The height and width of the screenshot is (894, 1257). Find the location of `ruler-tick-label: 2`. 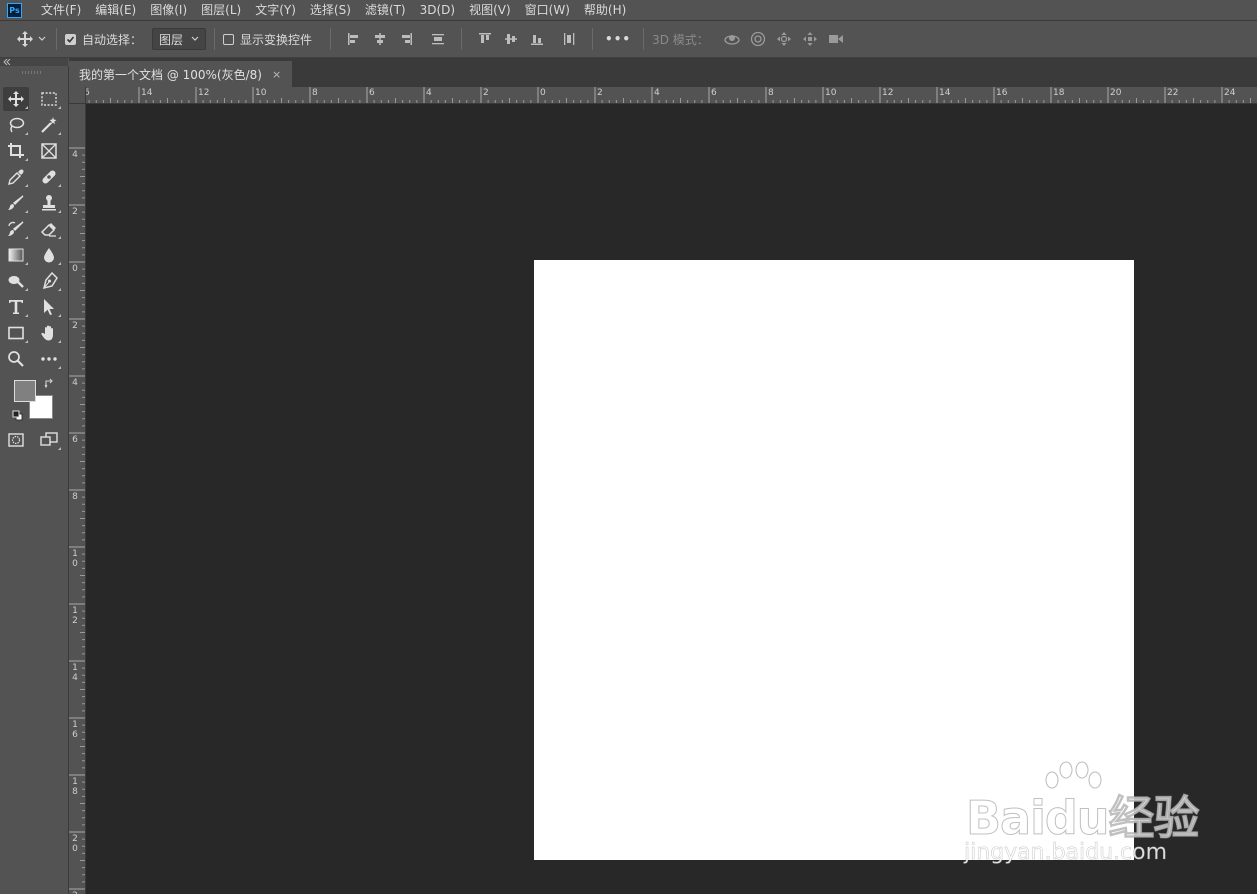

ruler-tick-label: 2 is located at coordinates (486, 93).